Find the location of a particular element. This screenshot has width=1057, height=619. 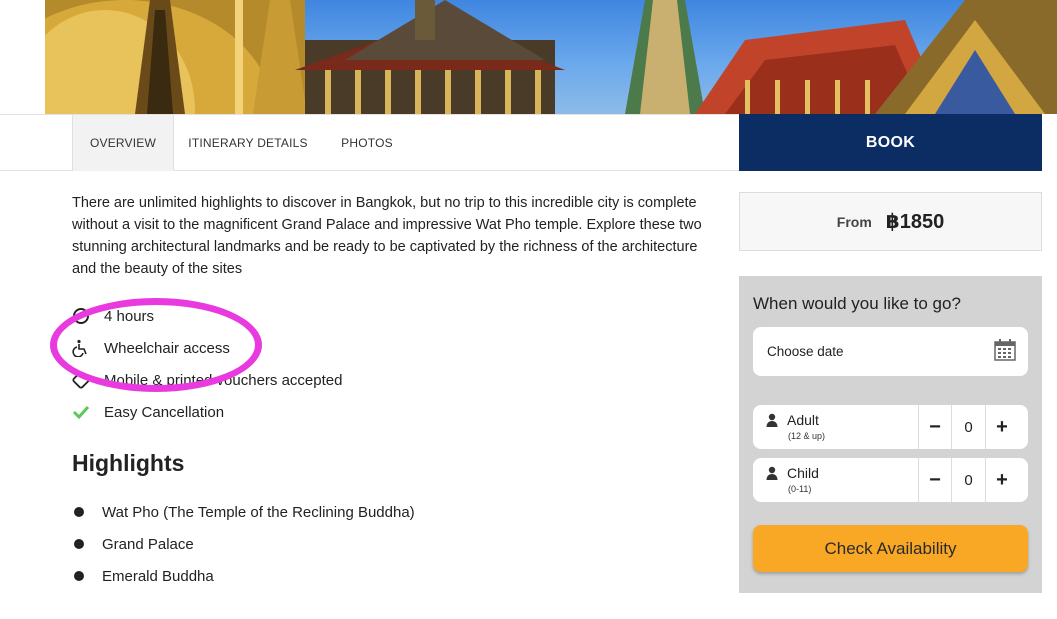

date-placeholder: Choose date is located at coordinates (805, 351).